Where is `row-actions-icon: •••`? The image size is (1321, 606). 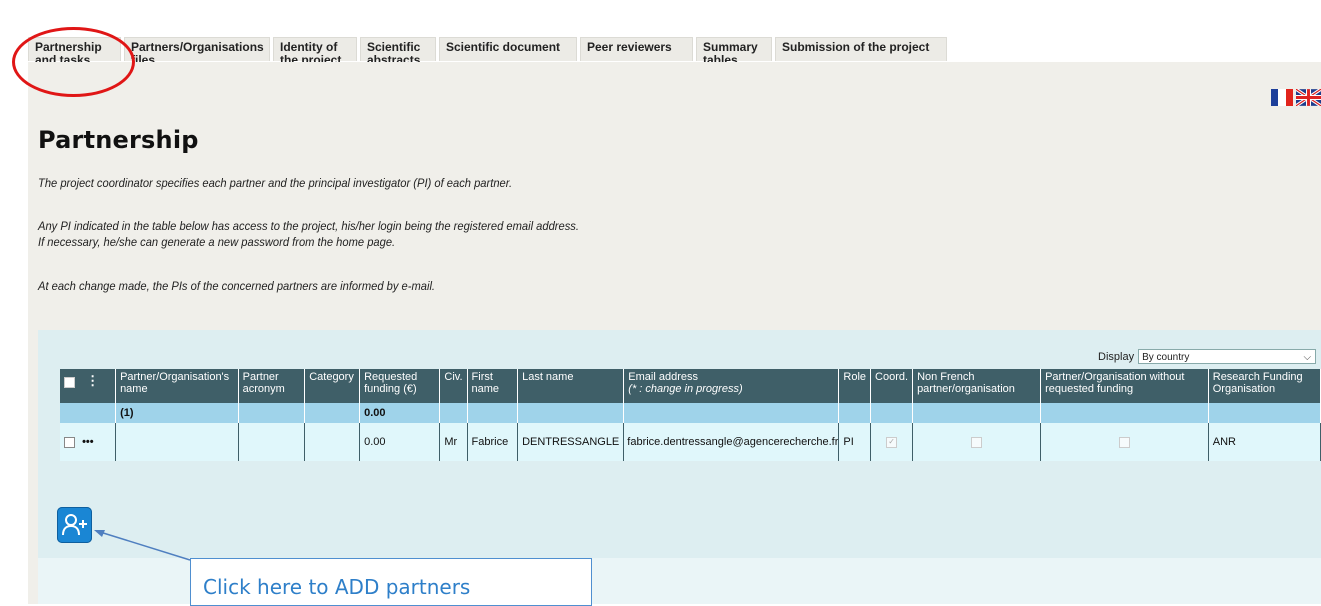
row-actions-icon: ••• is located at coordinates (88, 442).